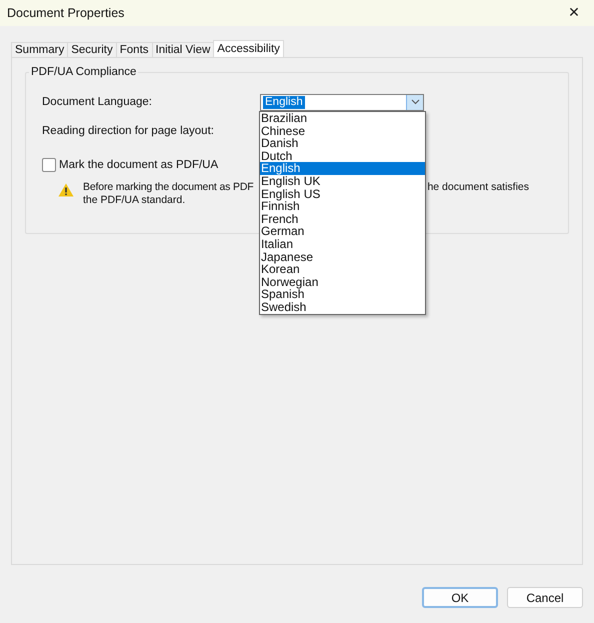 The height and width of the screenshot is (623, 594). Describe the element at coordinates (342, 219) in the screenshot. I see `language-option: French` at that location.